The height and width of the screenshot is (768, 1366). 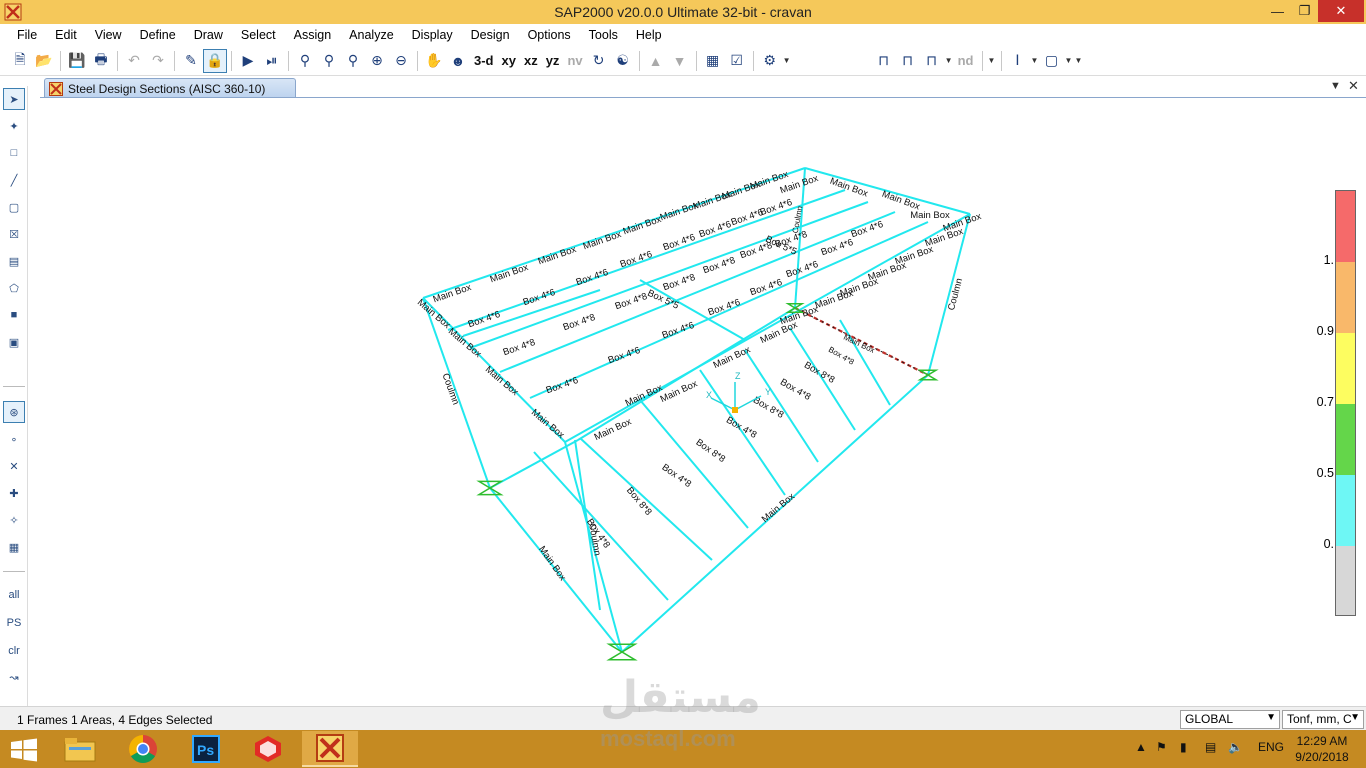 I want to click on draw-rectangular-area-icon: ■, so click(x=14, y=315).